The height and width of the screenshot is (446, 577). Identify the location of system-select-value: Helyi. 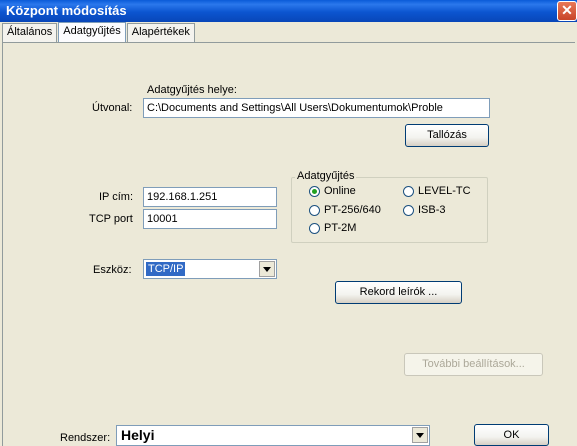
(138, 435).